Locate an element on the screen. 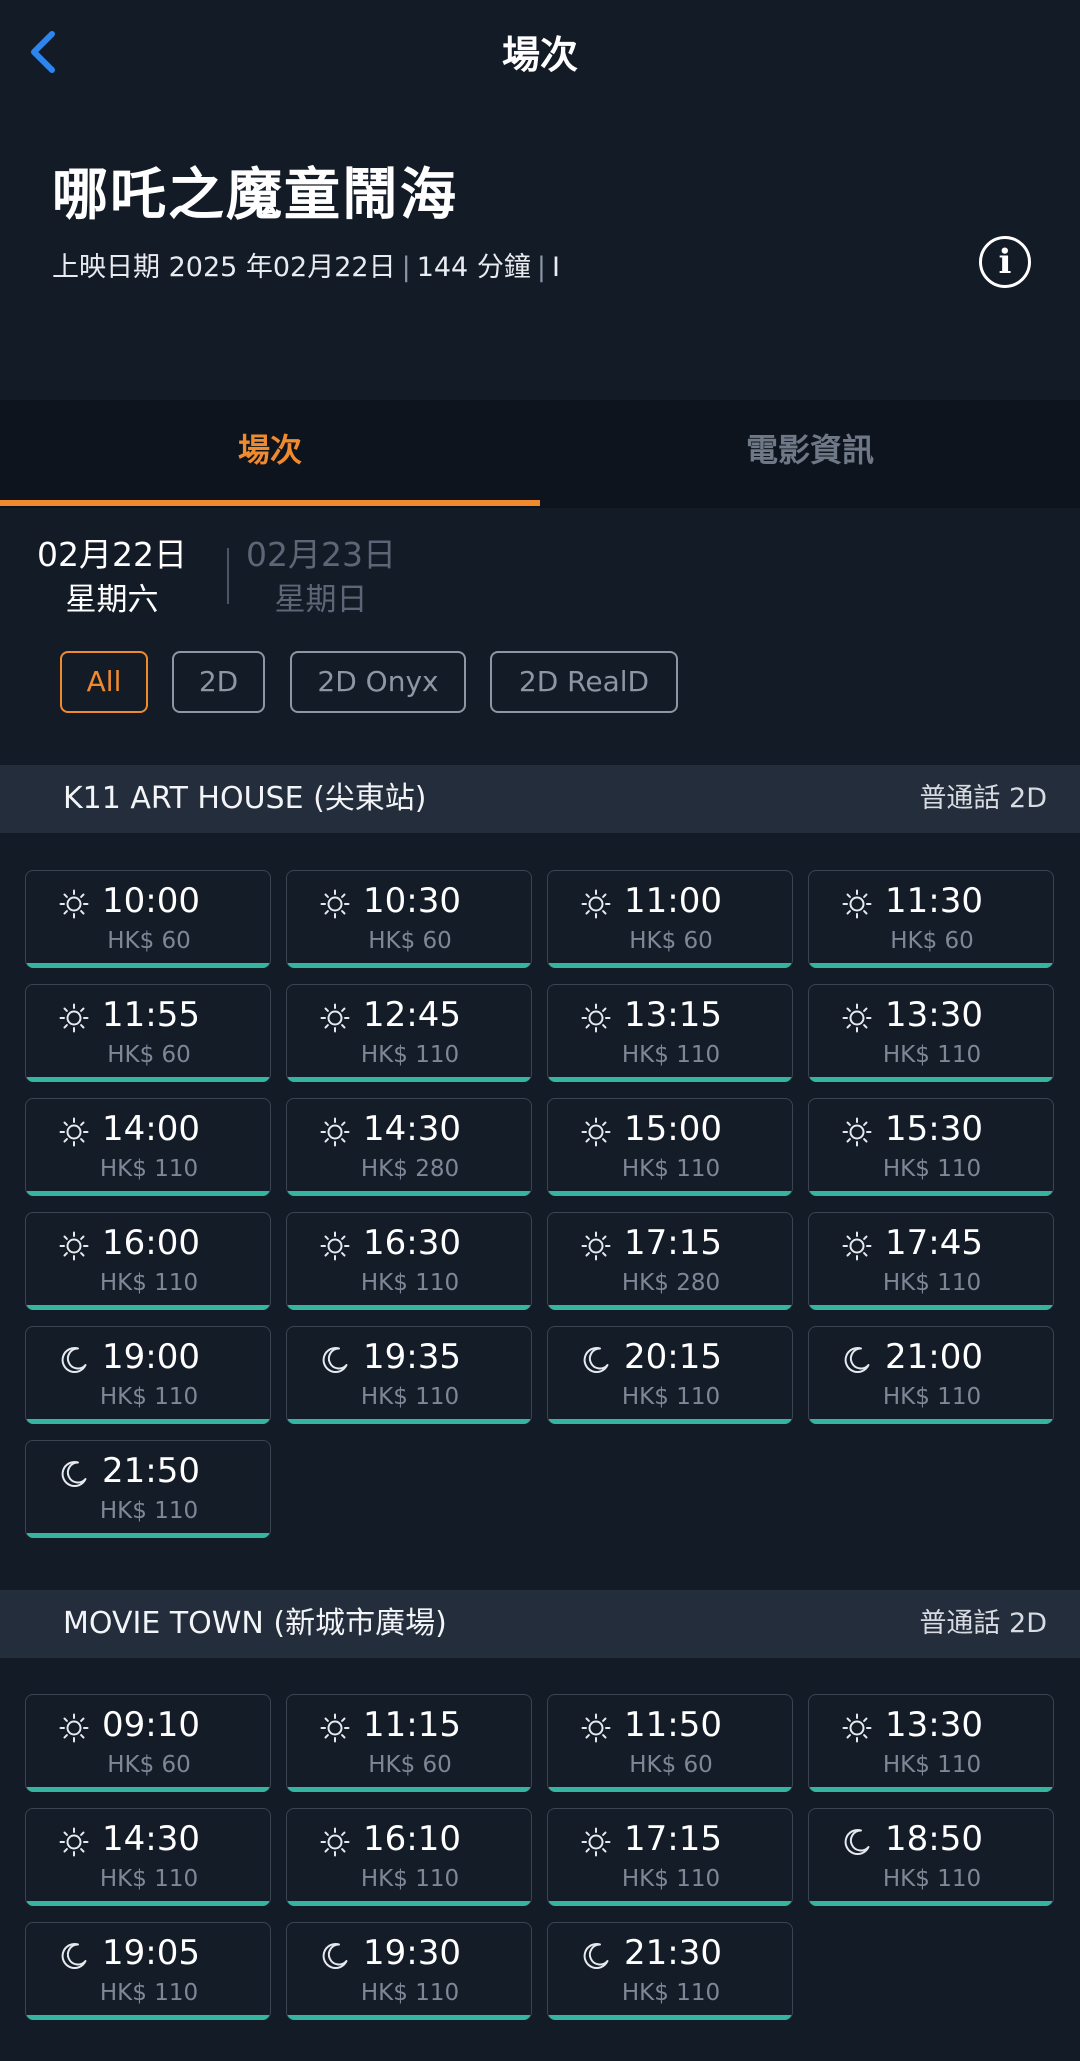 This screenshot has height=2061, width=1080. showtime-button: 13:15 HK$ 110 is located at coordinates (670, 1033).